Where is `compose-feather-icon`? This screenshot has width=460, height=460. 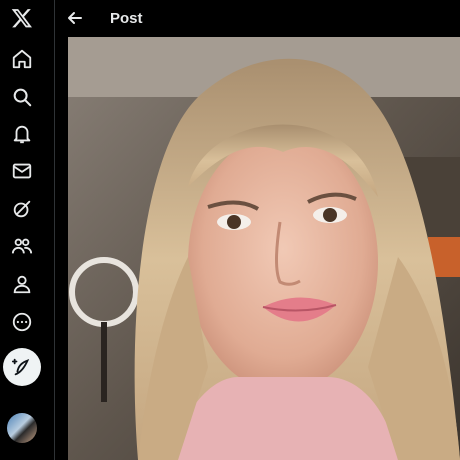 compose-feather-icon is located at coordinates (20, 367).